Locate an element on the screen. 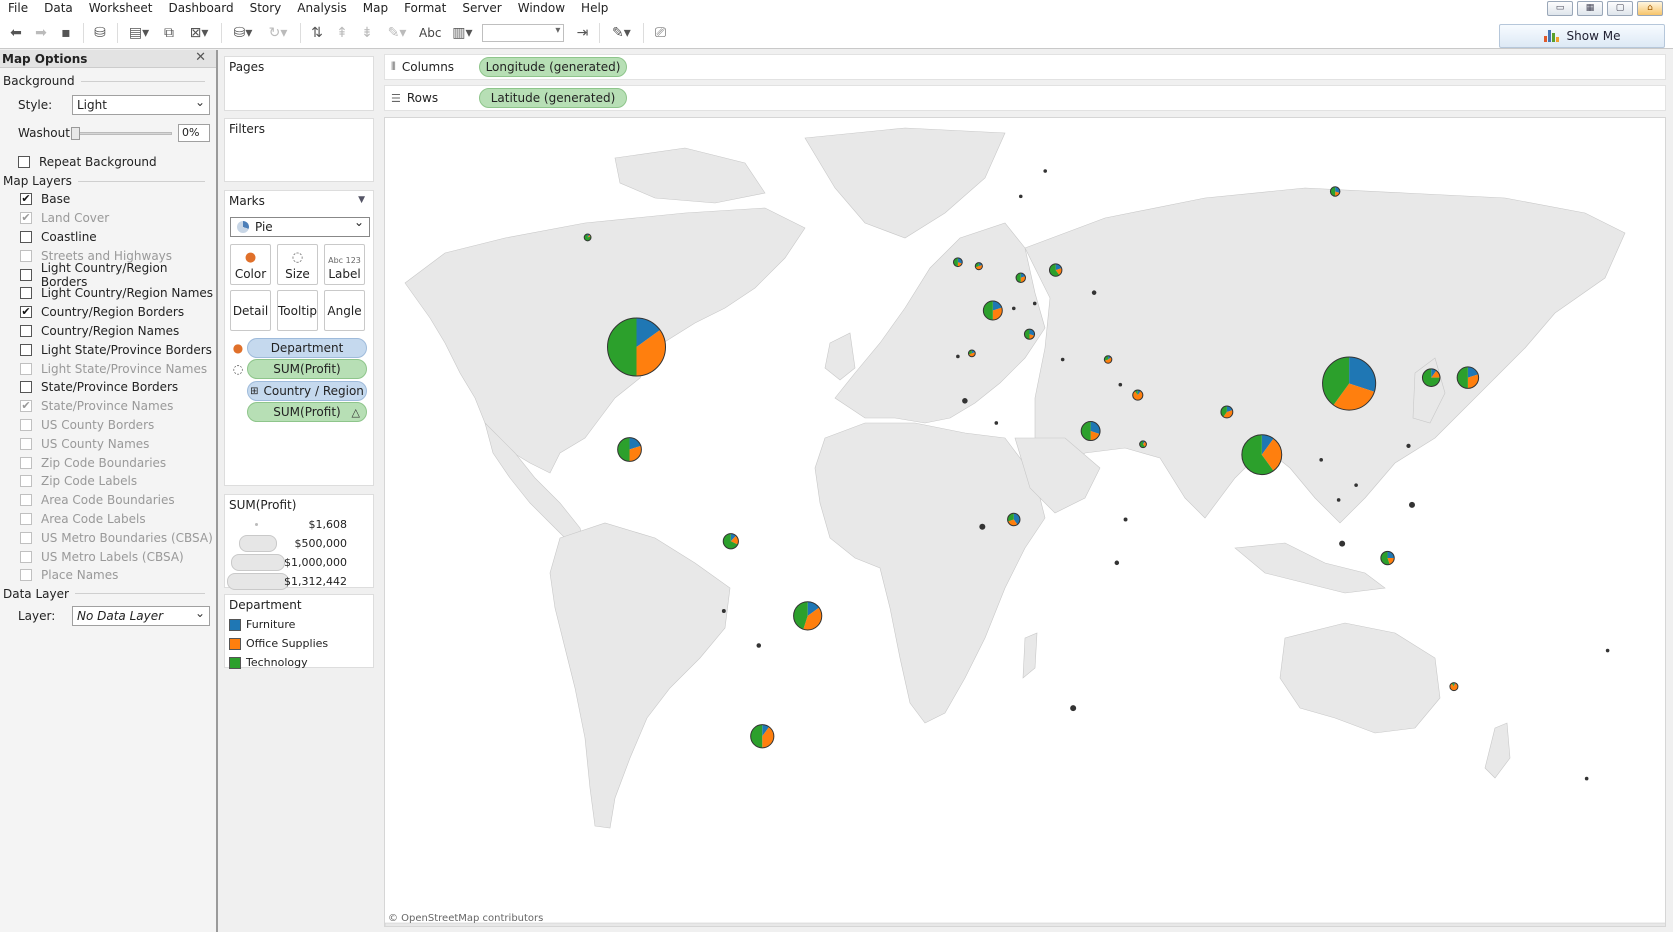 This screenshot has width=1673, height=932. pie-mark-vietnam is located at coordinates (1356, 485).